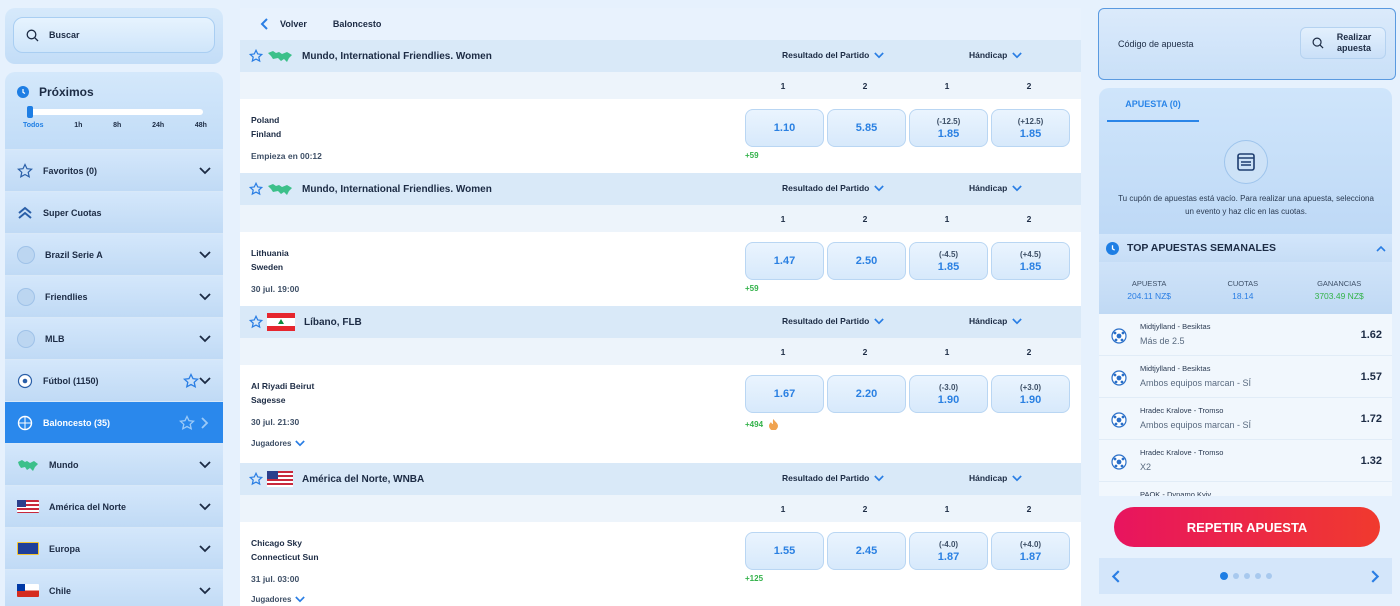 This screenshot has width=1400, height=606. I want to click on odd-button-1: 1.10, so click(784, 128).